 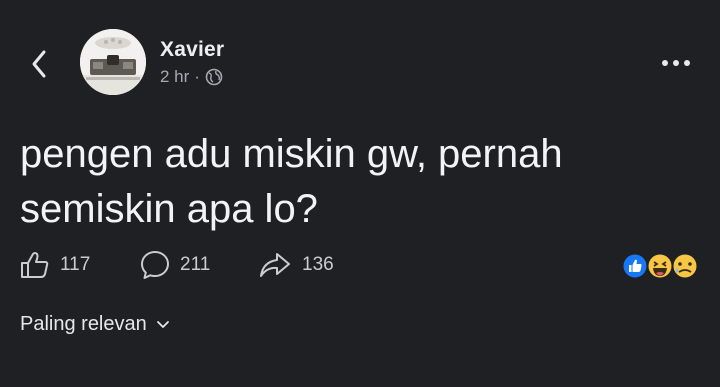 What do you see at coordinates (275, 265) in the screenshot?
I see `share-arrow-icon` at bounding box center [275, 265].